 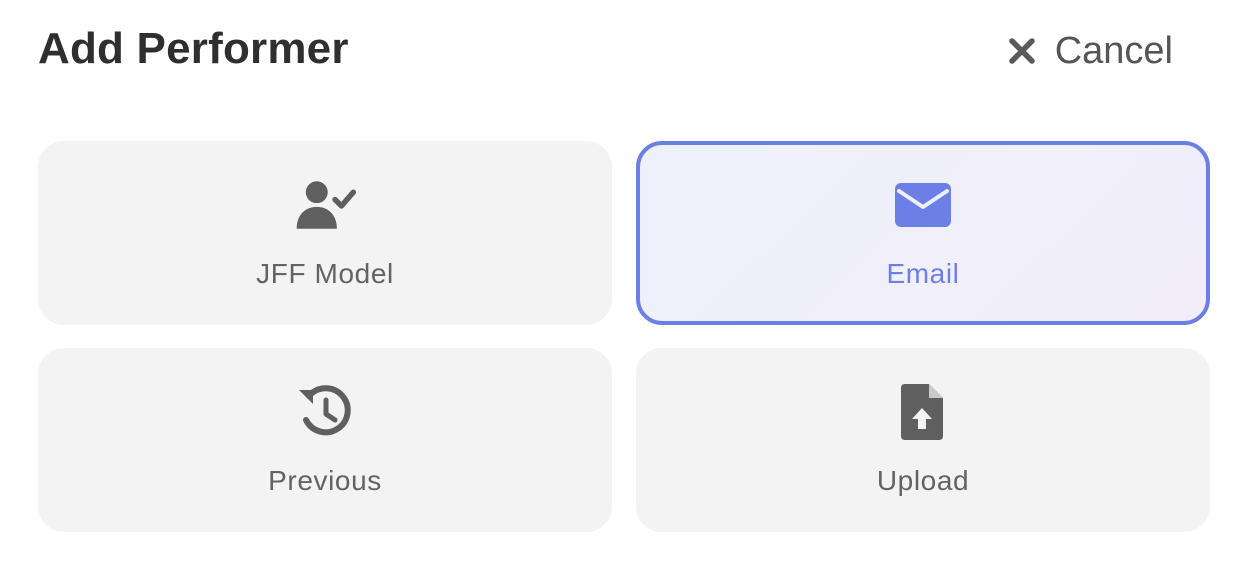 I want to click on option-label: Email, so click(x=923, y=273).